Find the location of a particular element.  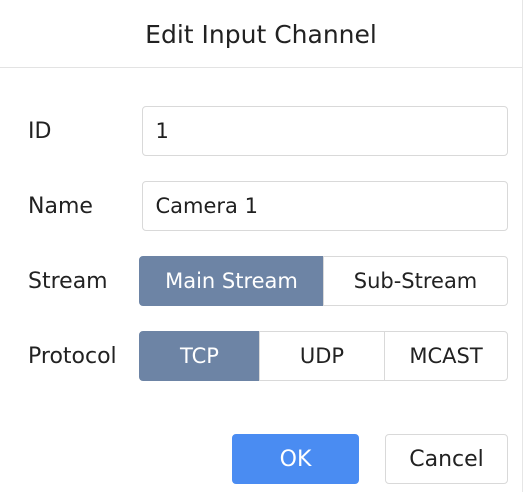

protocol-row: Protocol TCP UDP MCAST is located at coordinates (268, 356).